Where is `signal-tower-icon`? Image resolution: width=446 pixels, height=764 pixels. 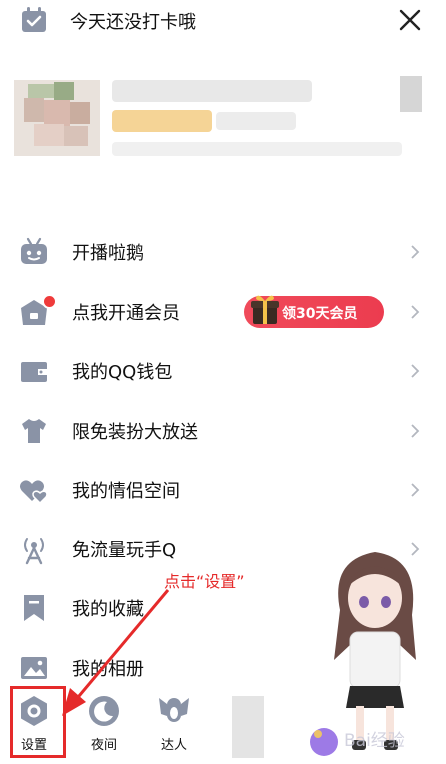 signal-tower-icon is located at coordinates (34, 551).